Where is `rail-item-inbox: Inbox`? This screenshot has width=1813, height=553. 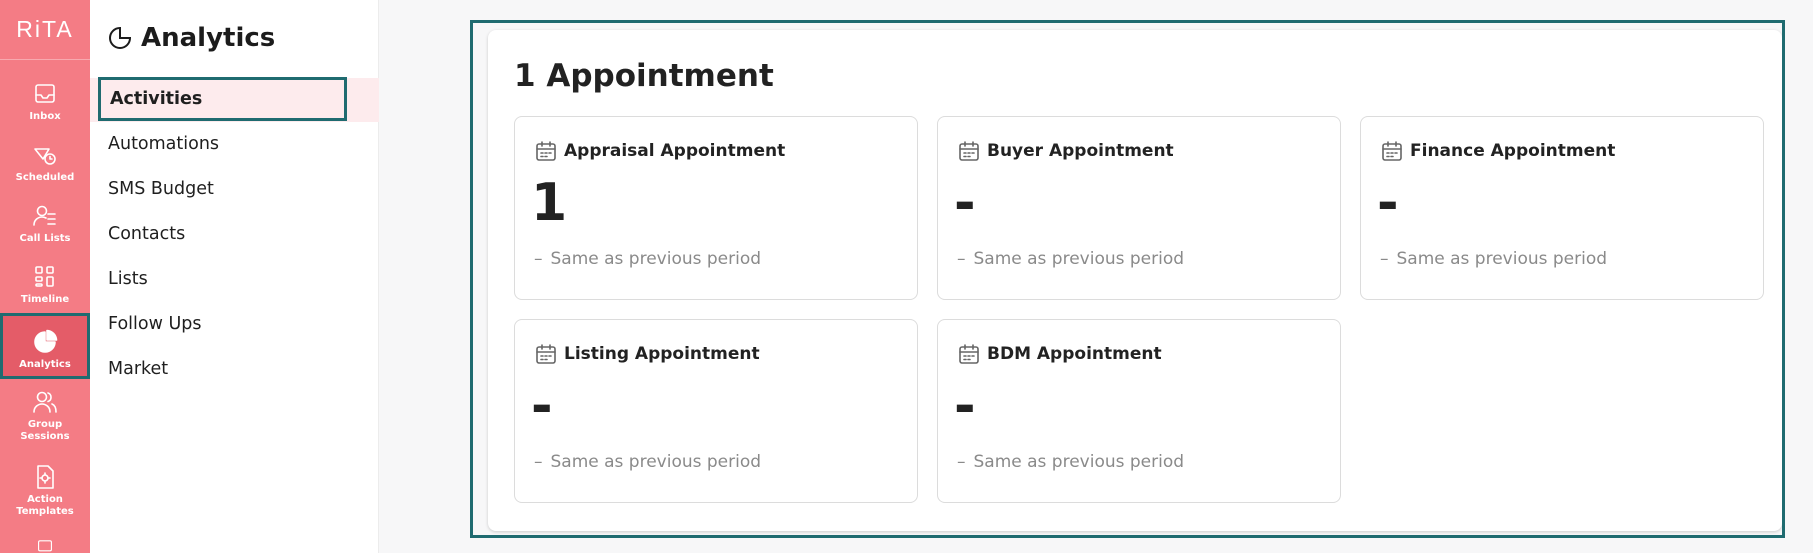
rail-item-inbox: Inbox is located at coordinates (45, 103).